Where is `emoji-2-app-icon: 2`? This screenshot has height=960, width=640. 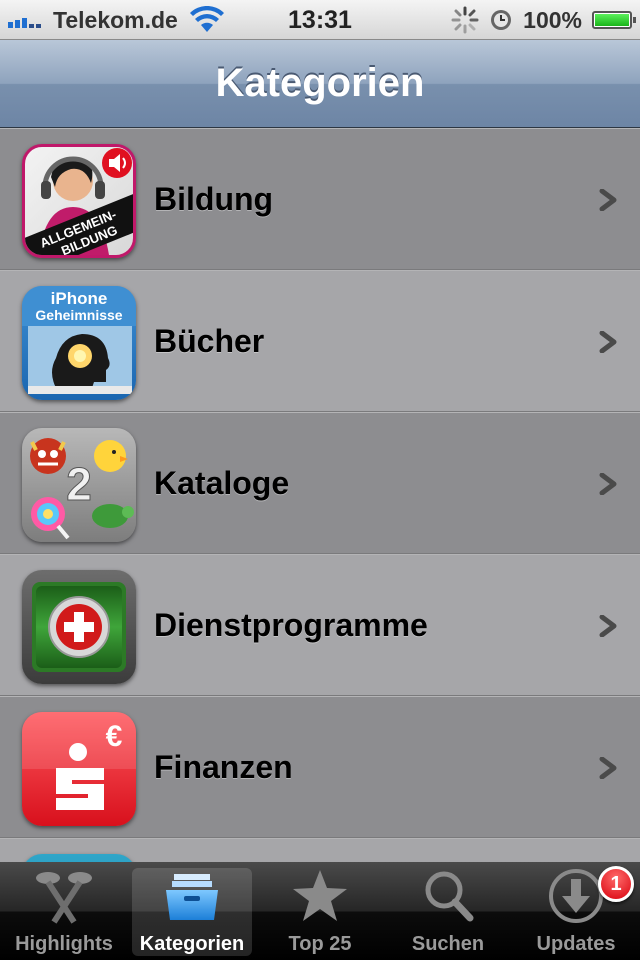 emoji-2-app-icon: 2 is located at coordinates (79, 485).